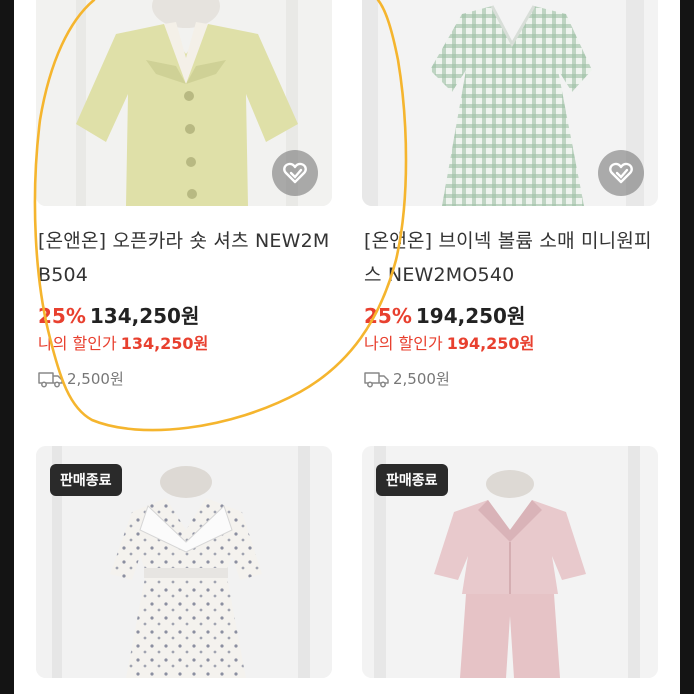 The image size is (694, 694). I want to click on my-discount-price: 나의 할인가 194,250원, so click(449, 342).